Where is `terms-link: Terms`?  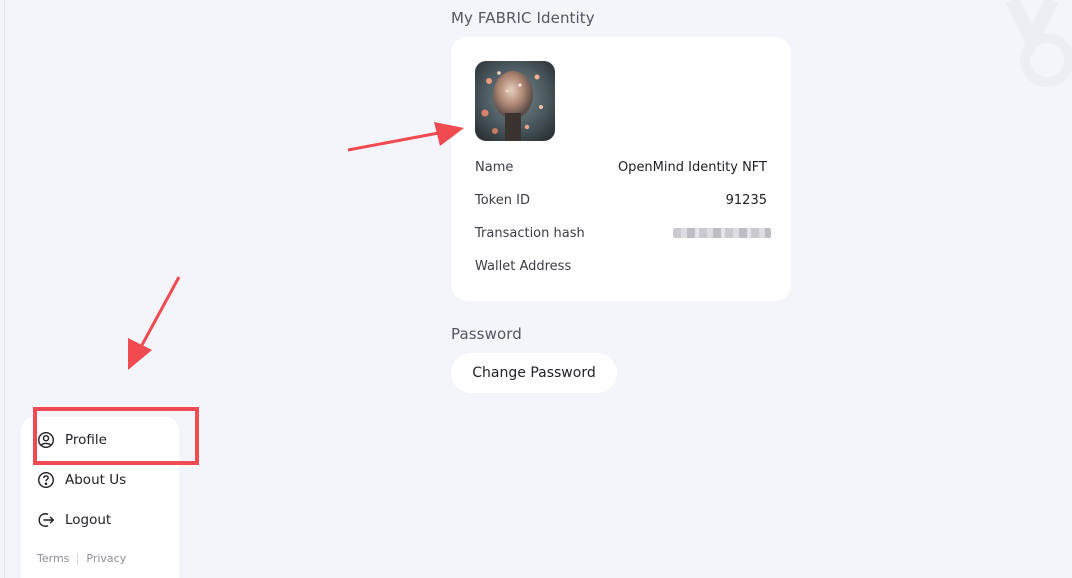 terms-link: Terms is located at coordinates (53, 558).